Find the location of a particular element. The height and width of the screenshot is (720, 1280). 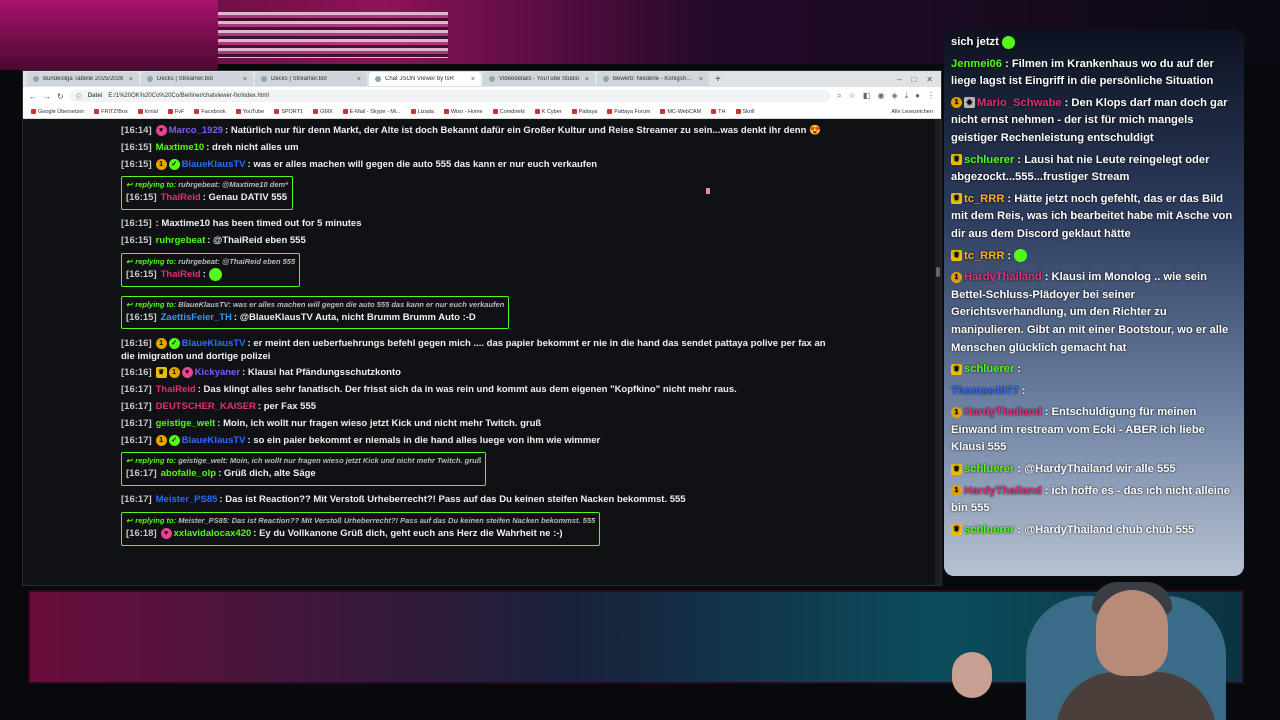

close-icon: ✕ is located at coordinates (929, 79).